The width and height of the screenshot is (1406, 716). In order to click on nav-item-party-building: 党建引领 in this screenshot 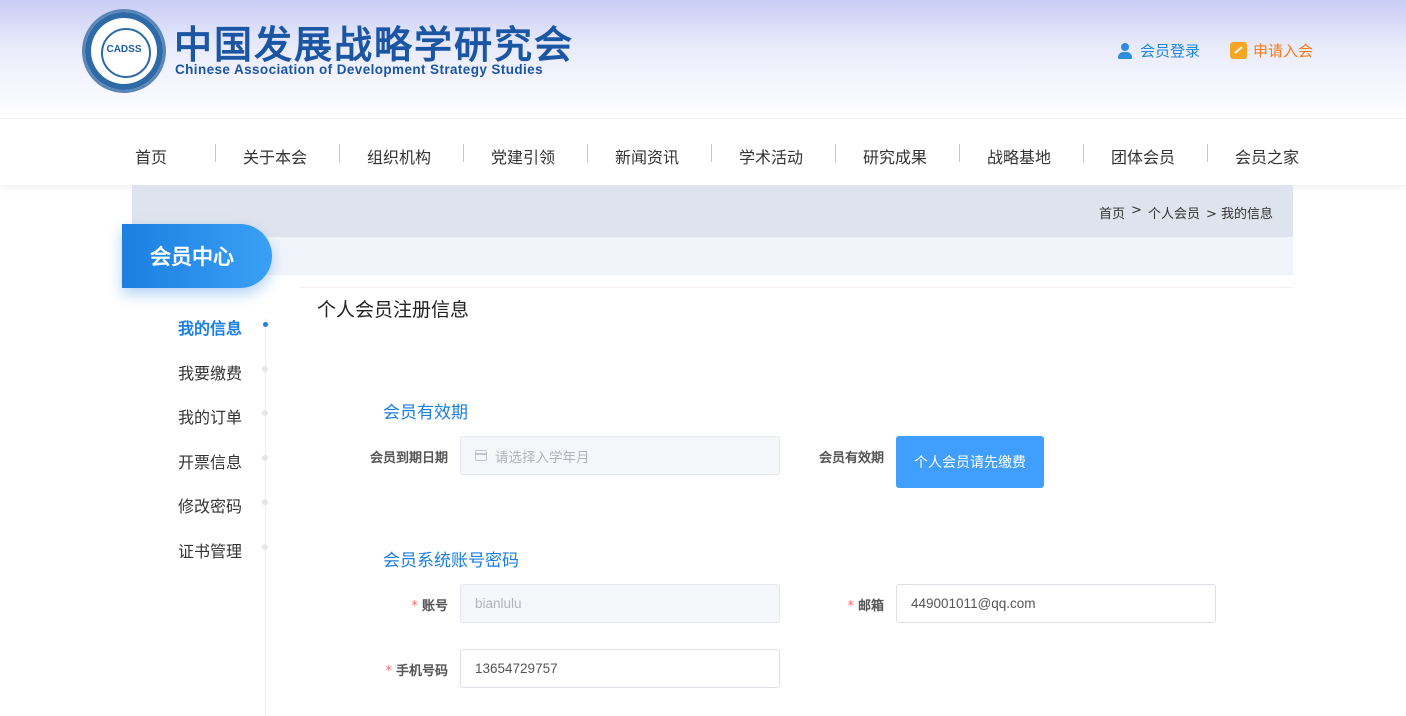, I will do `click(523, 156)`.